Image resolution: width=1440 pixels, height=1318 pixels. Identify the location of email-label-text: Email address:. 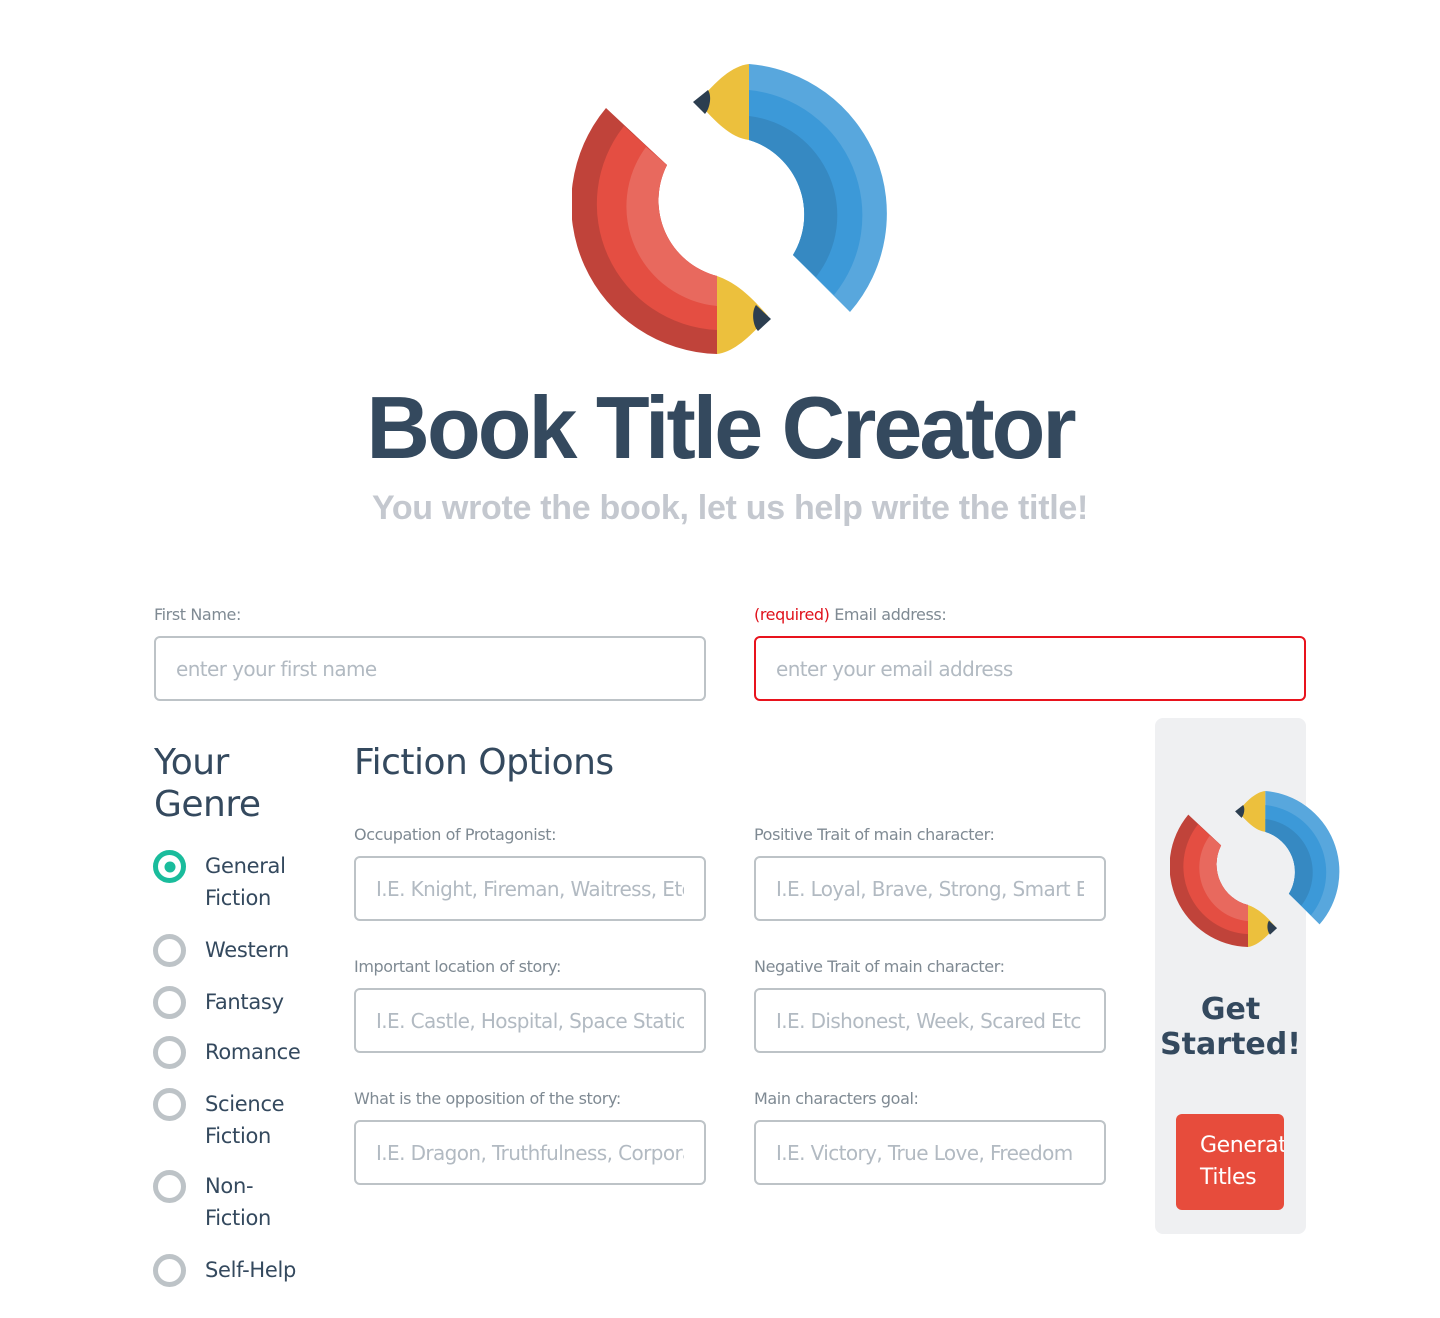
(888, 614).